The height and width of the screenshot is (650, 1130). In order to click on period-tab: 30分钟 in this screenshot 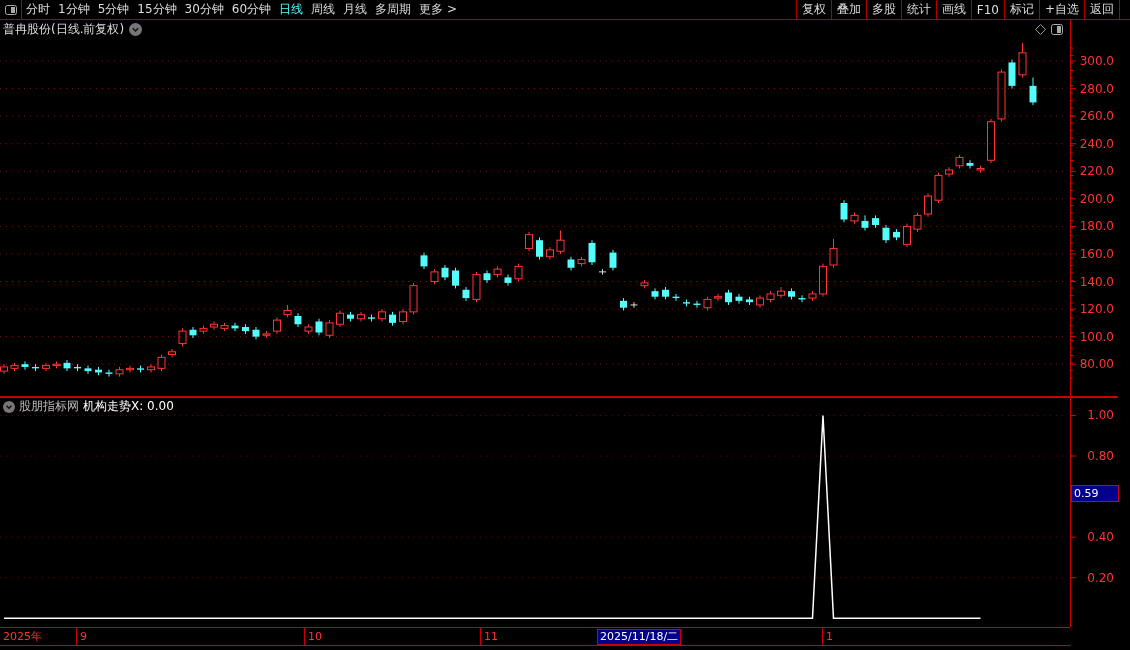, I will do `click(204, 9)`.